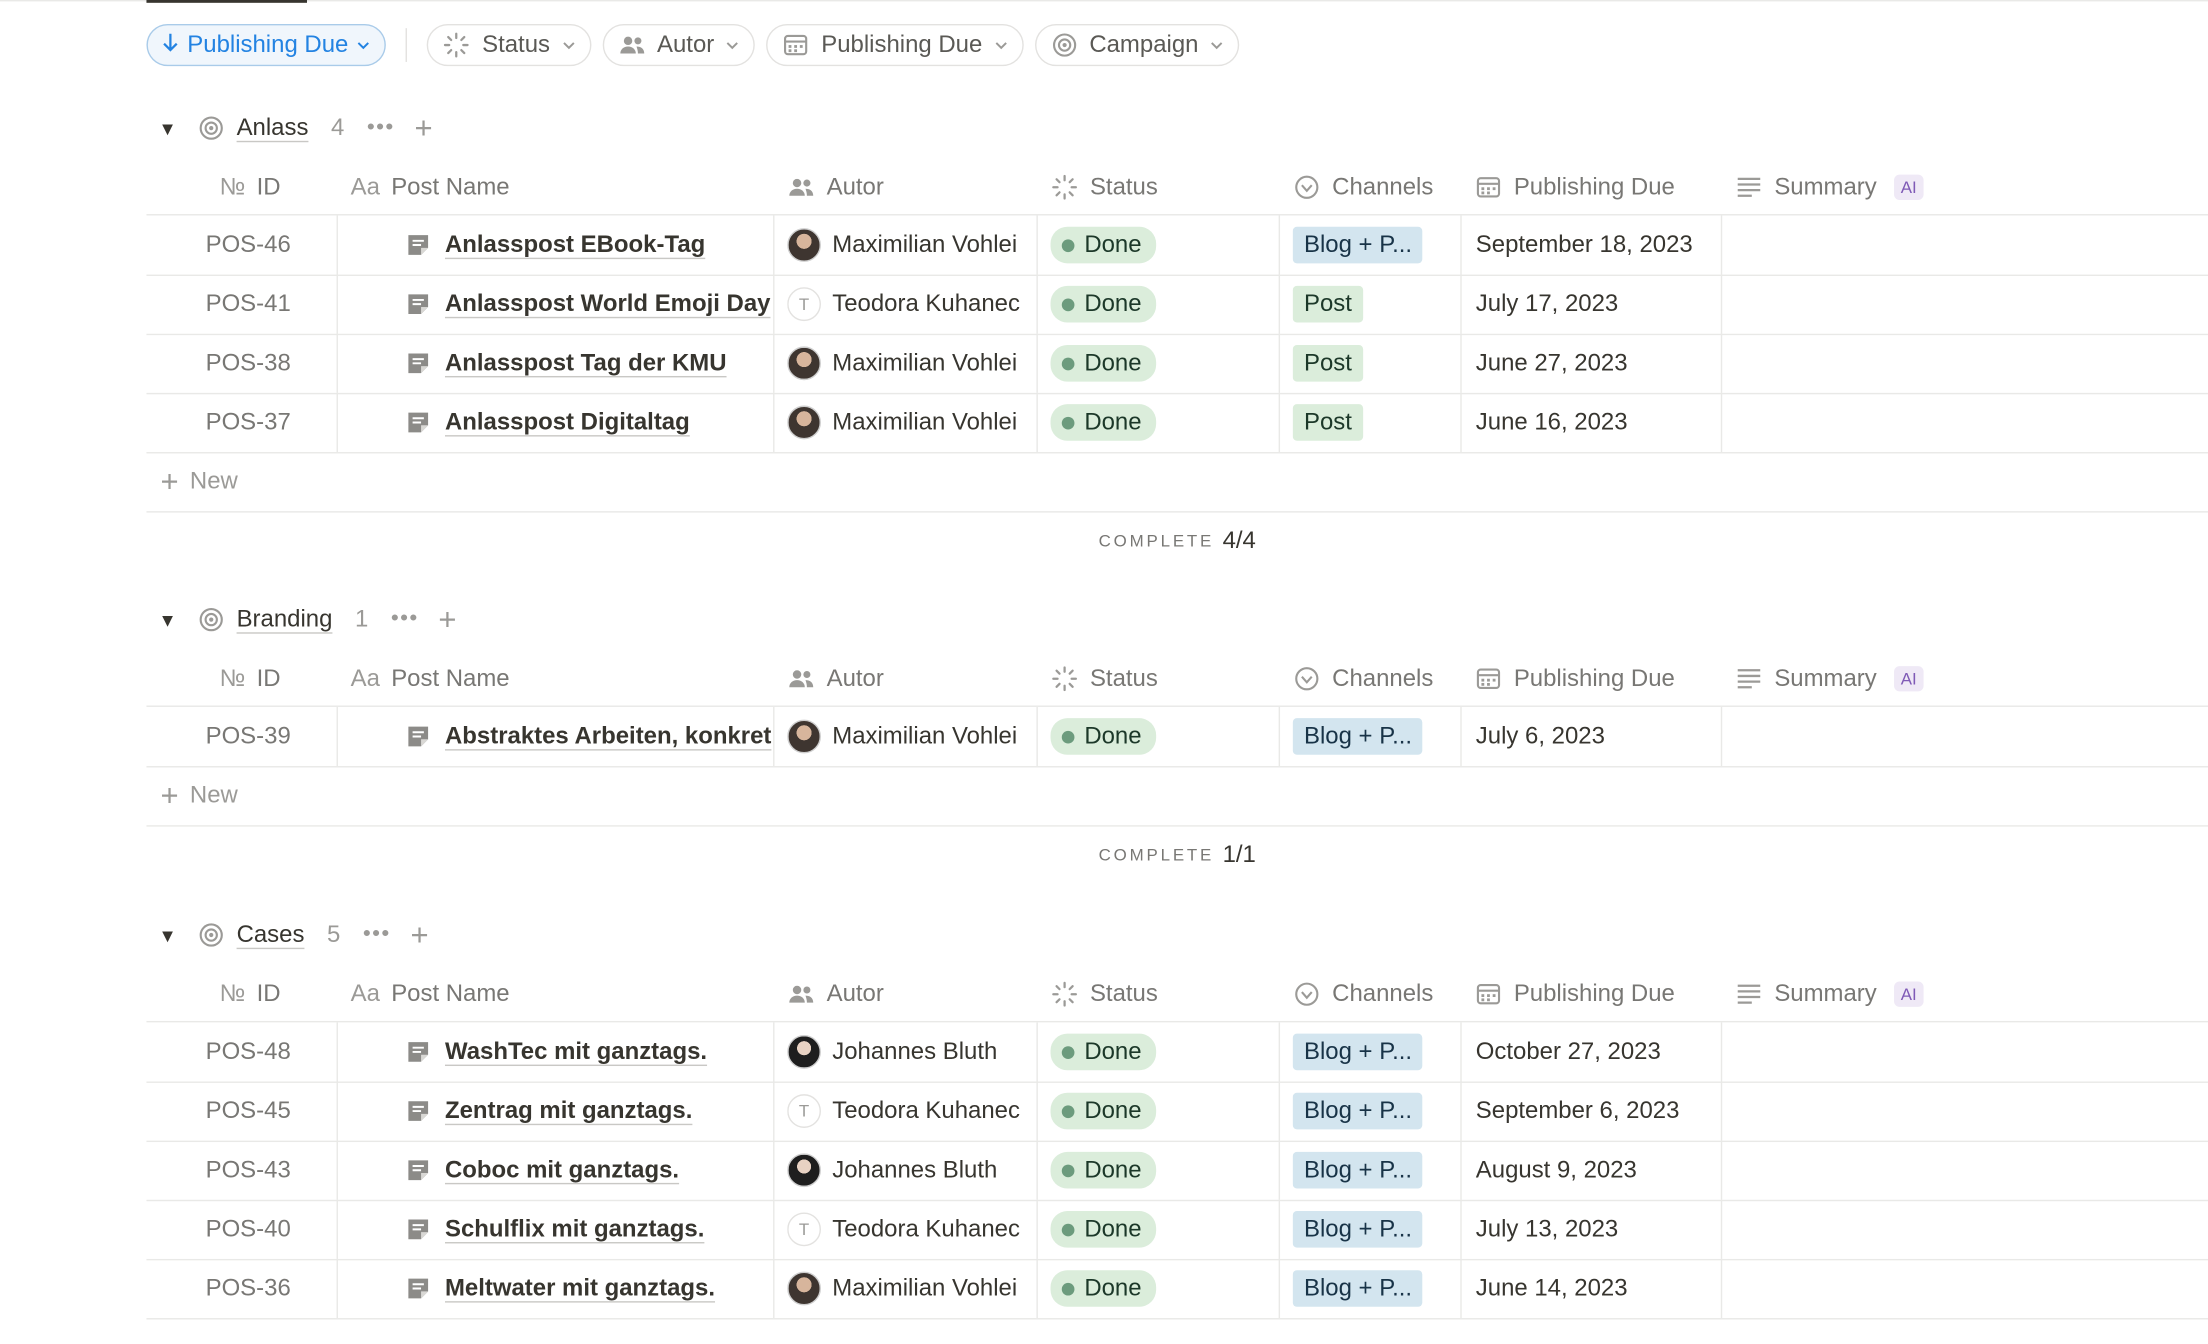 Image resolution: width=2208 pixels, height=1344 pixels. What do you see at coordinates (562, 1170) in the screenshot?
I see `post-name-link: Coboc mit ganztags.` at bounding box center [562, 1170].